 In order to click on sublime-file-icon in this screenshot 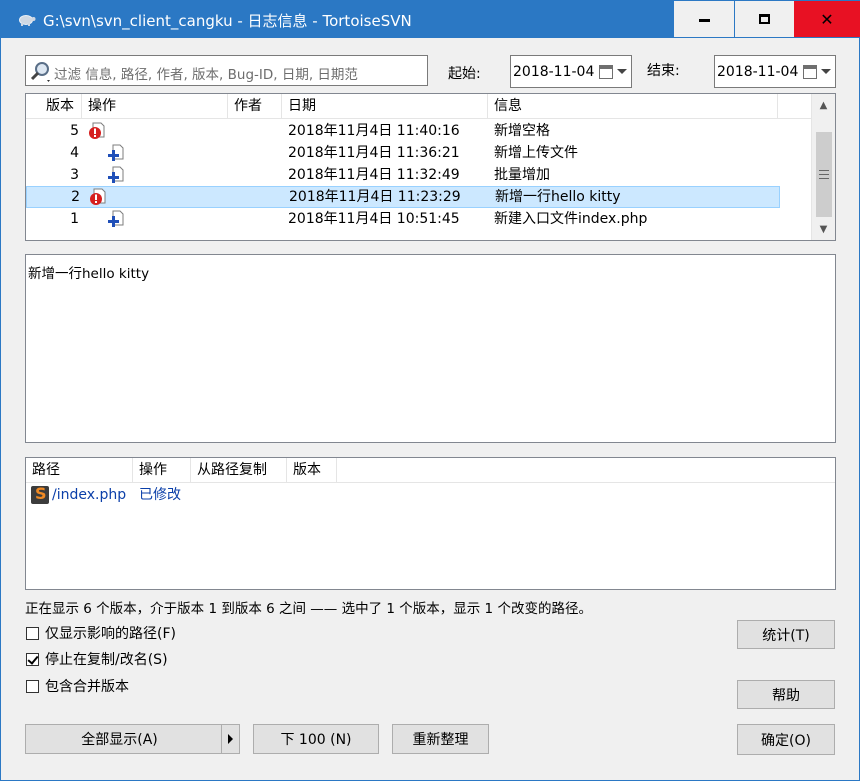, I will do `click(40, 494)`.